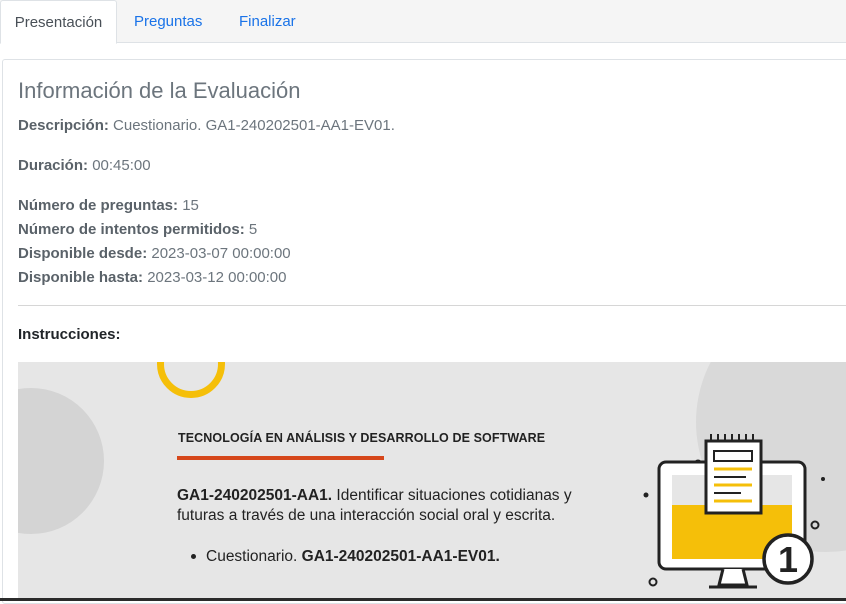 This screenshot has height=604, width=846. What do you see at coordinates (190, 205) in the screenshot?
I see `questions-value: 15` at bounding box center [190, 205].